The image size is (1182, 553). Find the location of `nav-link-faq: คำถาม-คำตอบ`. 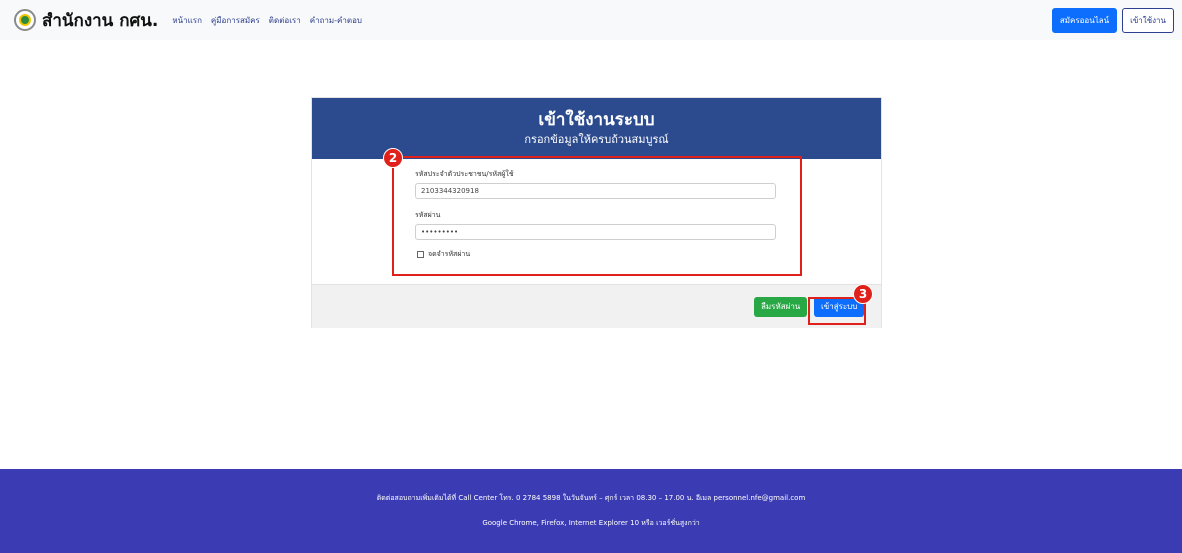

nav-link-faq: คำถาม-คำตอบ is located at coordinates (336, 20).